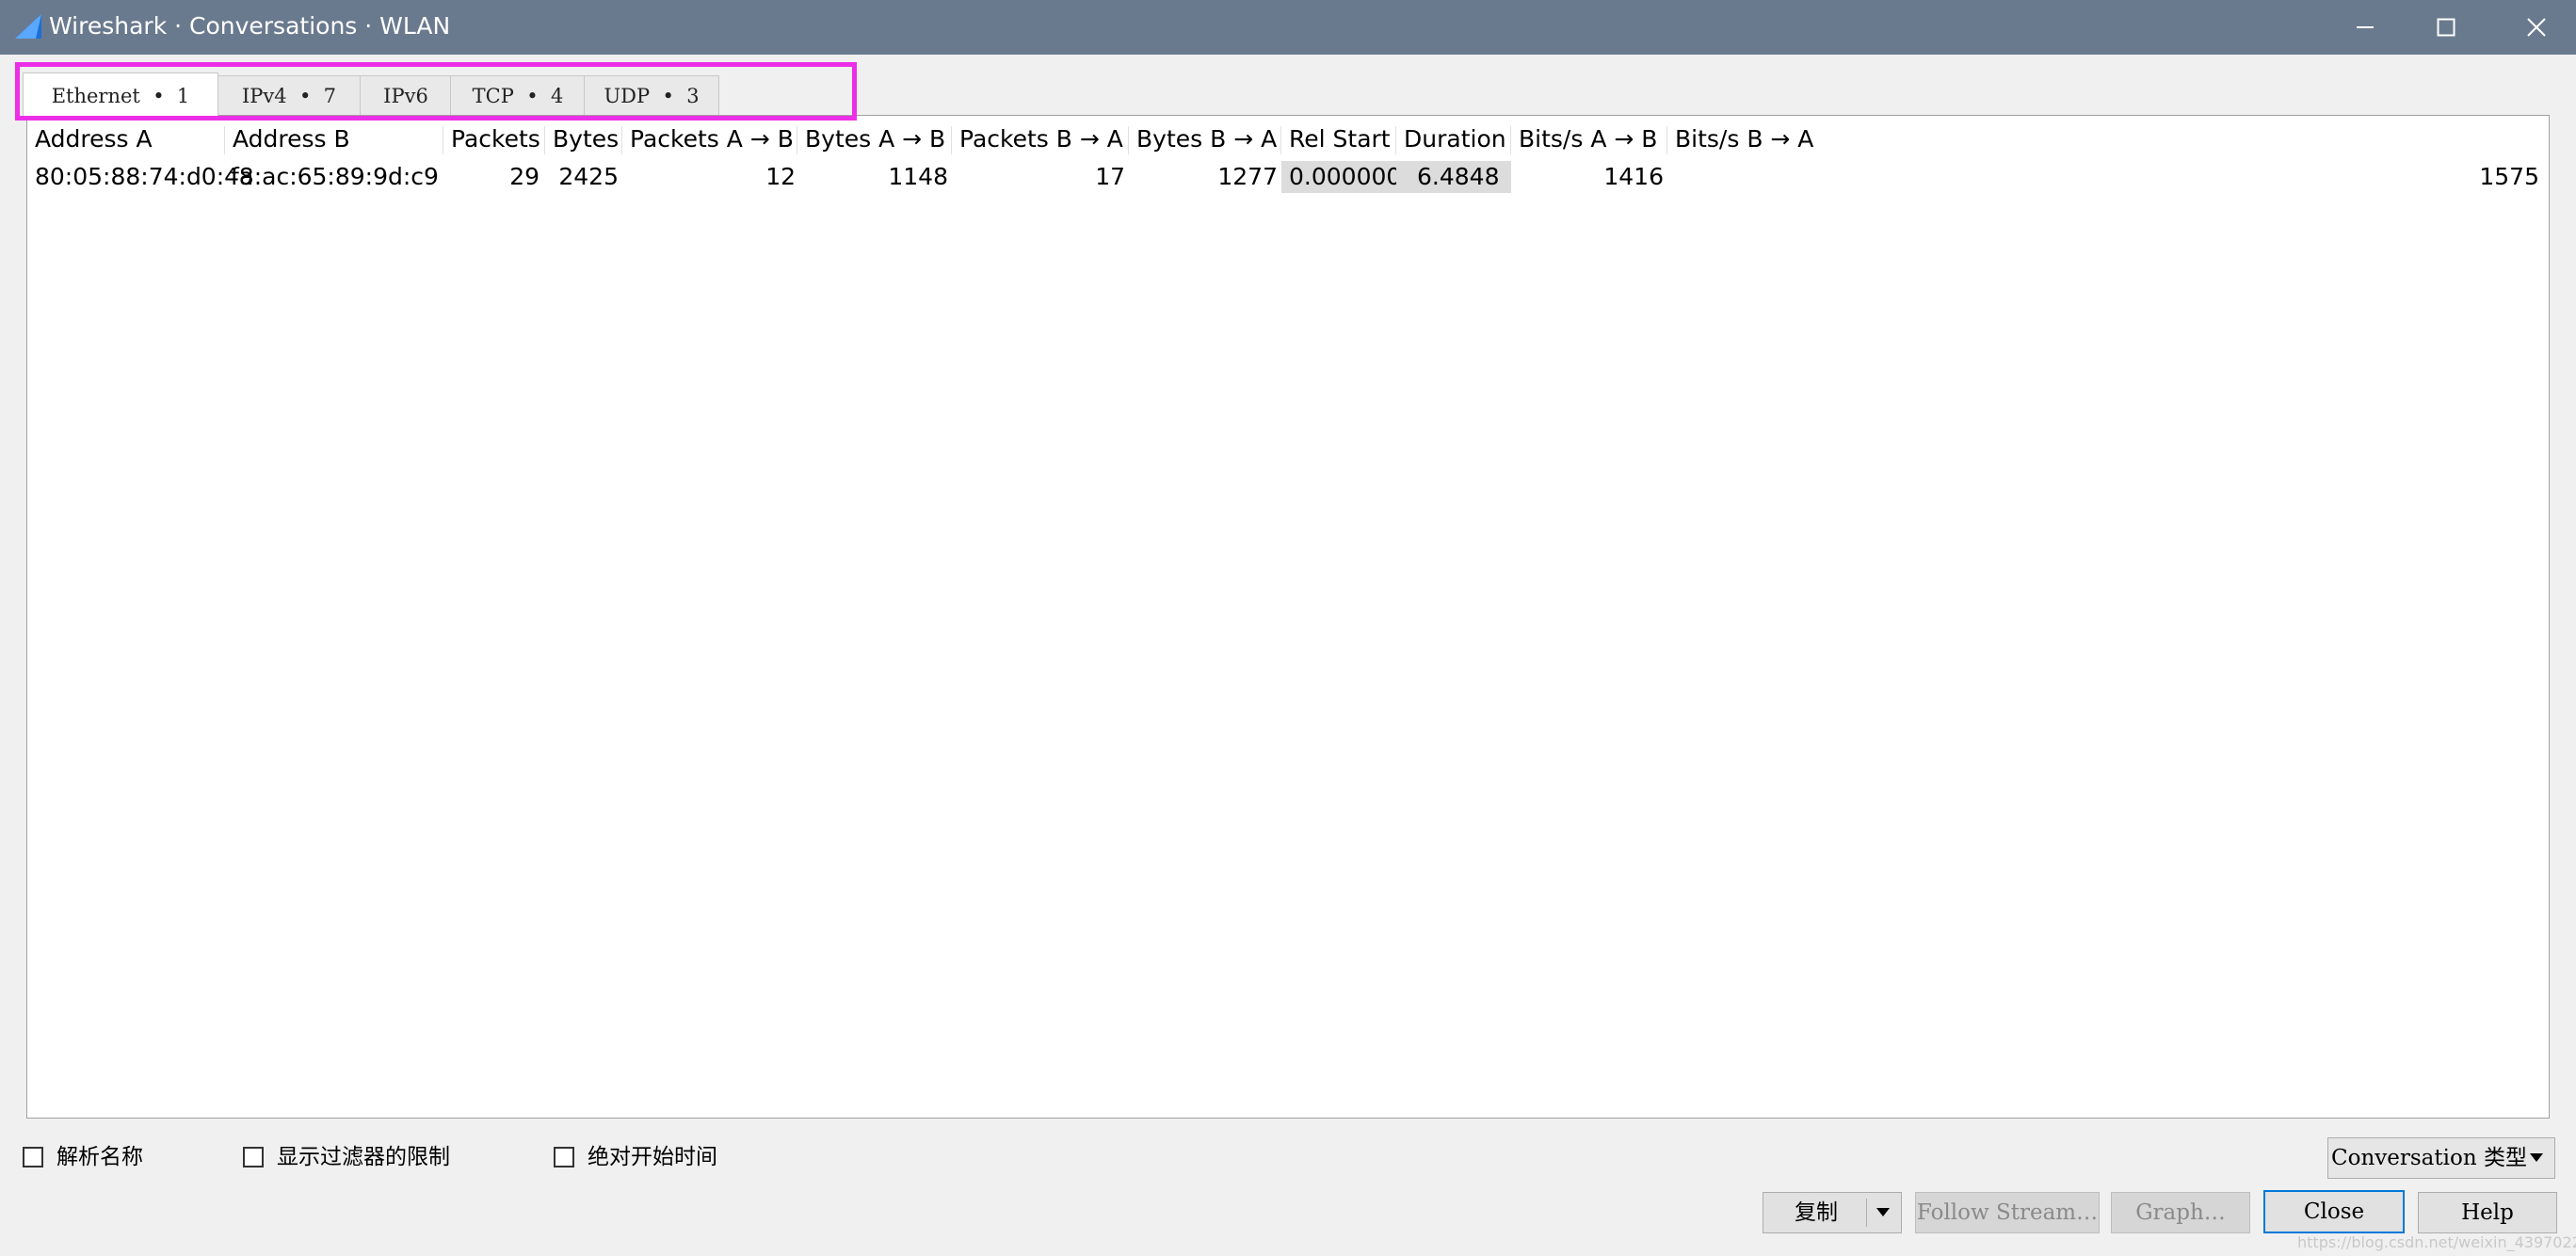 This screenshot has width=2576, height=1256. I want to click on column-header-label: Rel Start, so click(1340, 139).